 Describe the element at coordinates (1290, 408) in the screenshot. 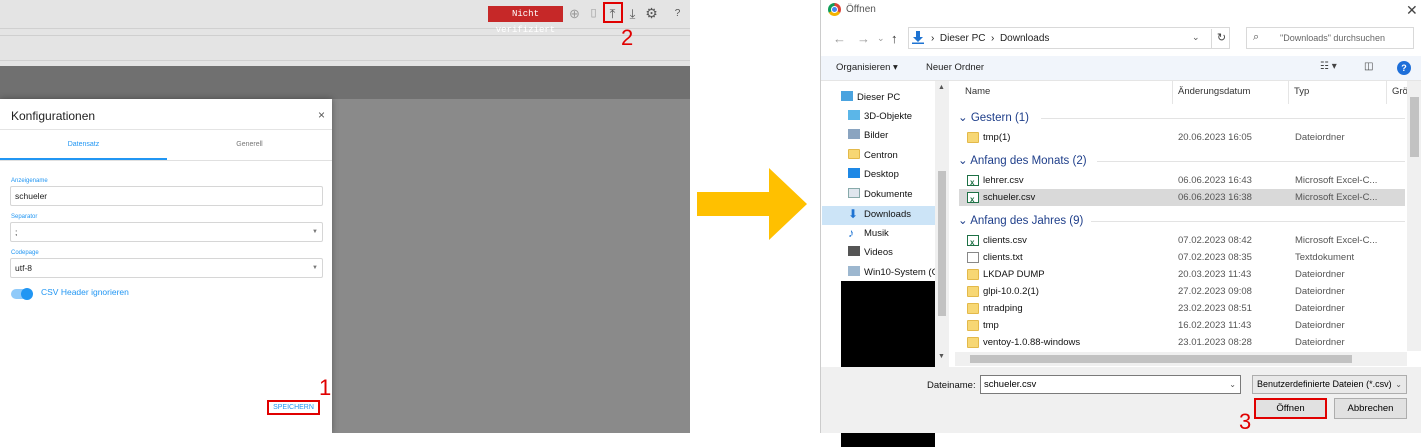

I see `open-button: Öffnen` at that location.